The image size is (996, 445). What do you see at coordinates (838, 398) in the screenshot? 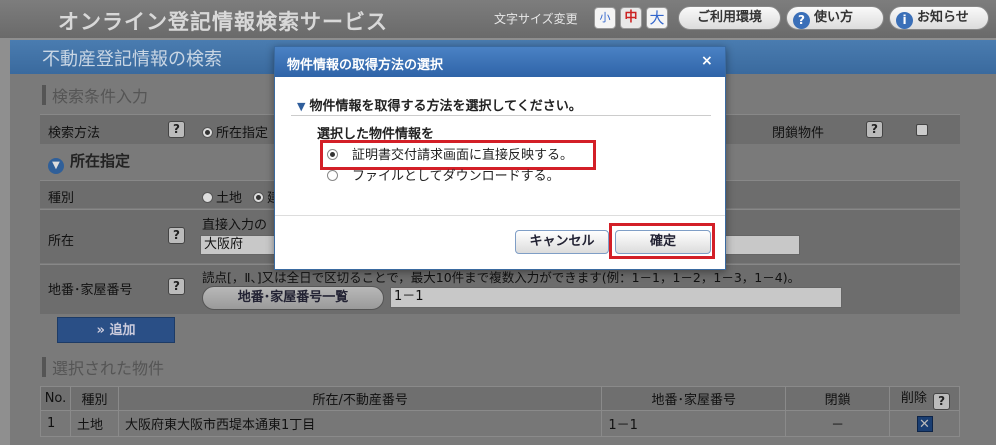
I see `col-closed: 閉鎖` at bounding box center [838, 398].